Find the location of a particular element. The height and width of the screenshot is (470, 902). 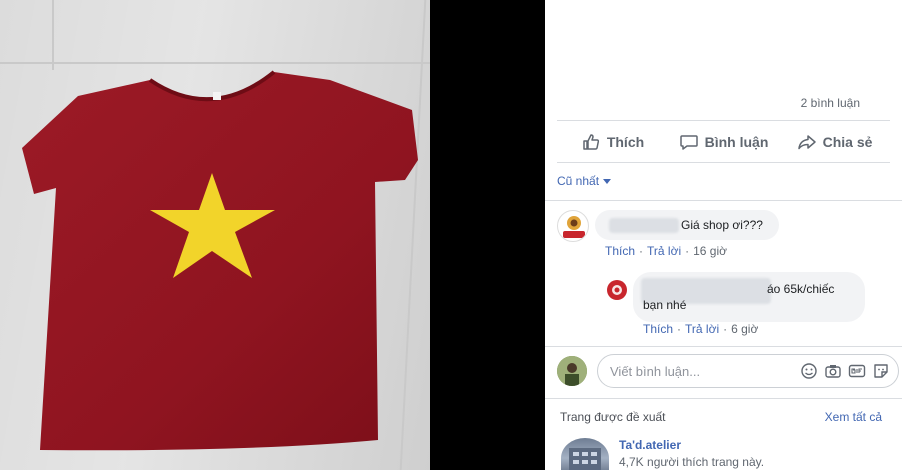

reply-meta: Thích · Trả lời · 6 giờ is located at coordinates (701, 329).